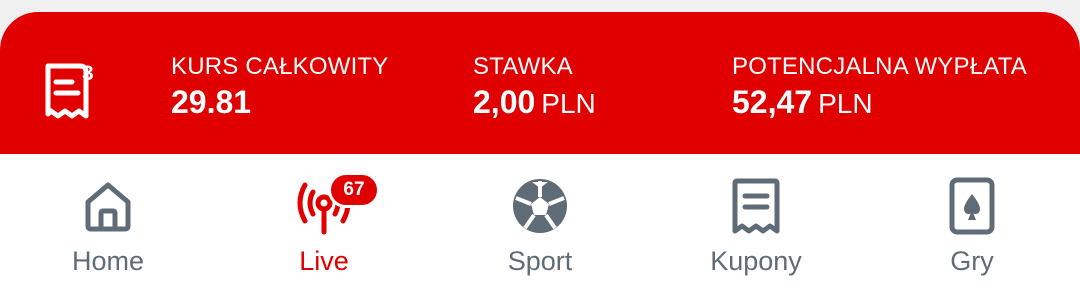 This screenshot has width=1080, height=294. Describe the element at coordinates (108, 261) in the screenshot. I see `tab-home-label: Home` at that location.